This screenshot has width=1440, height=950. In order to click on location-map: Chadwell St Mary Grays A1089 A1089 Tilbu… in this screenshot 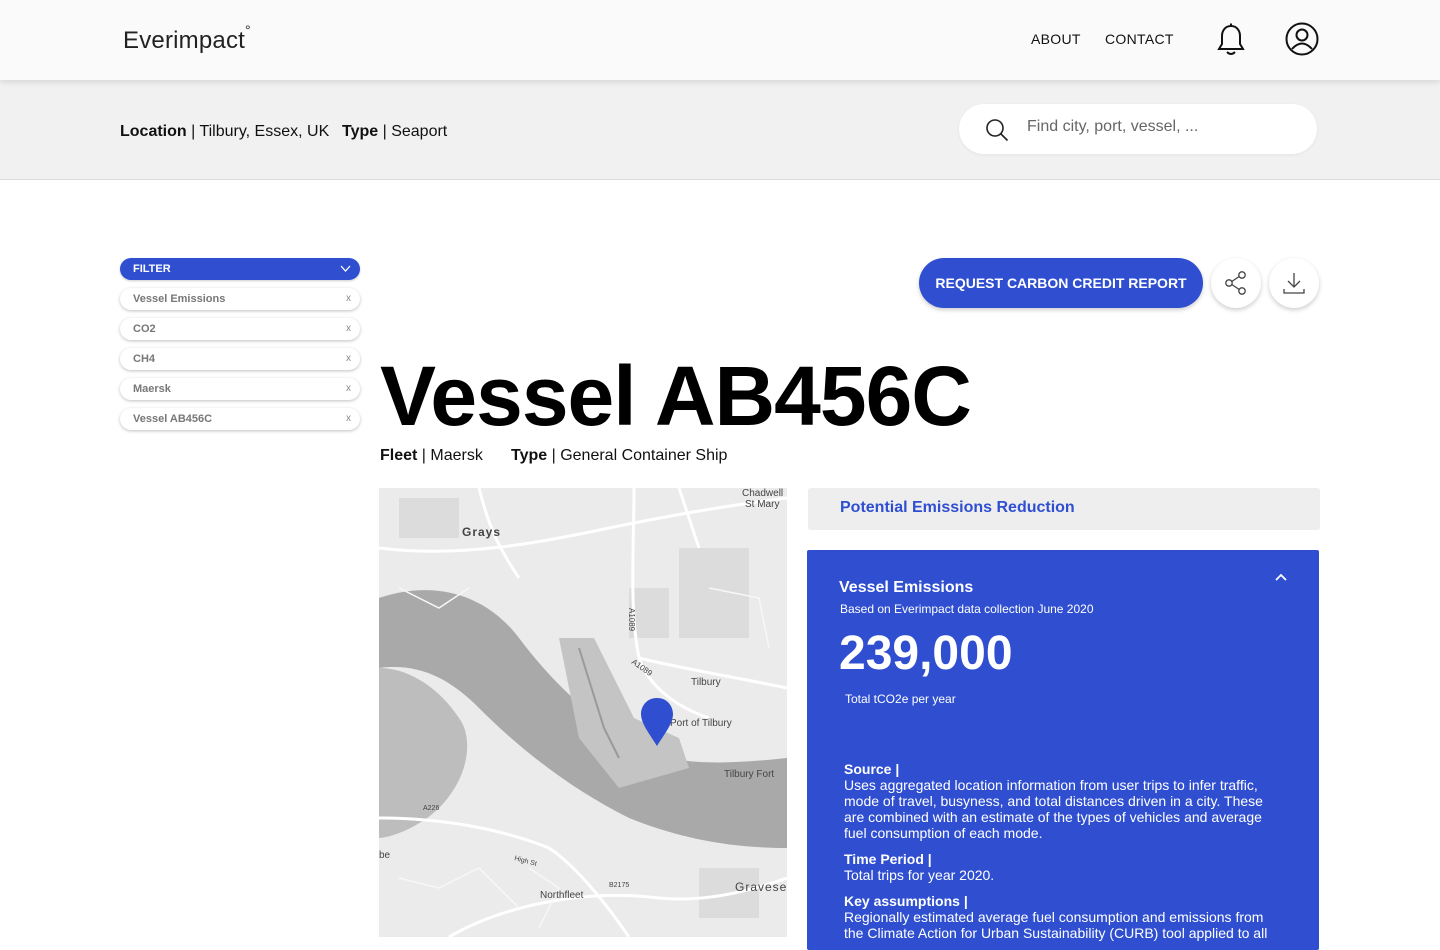, I will do `click(583, 712)`.